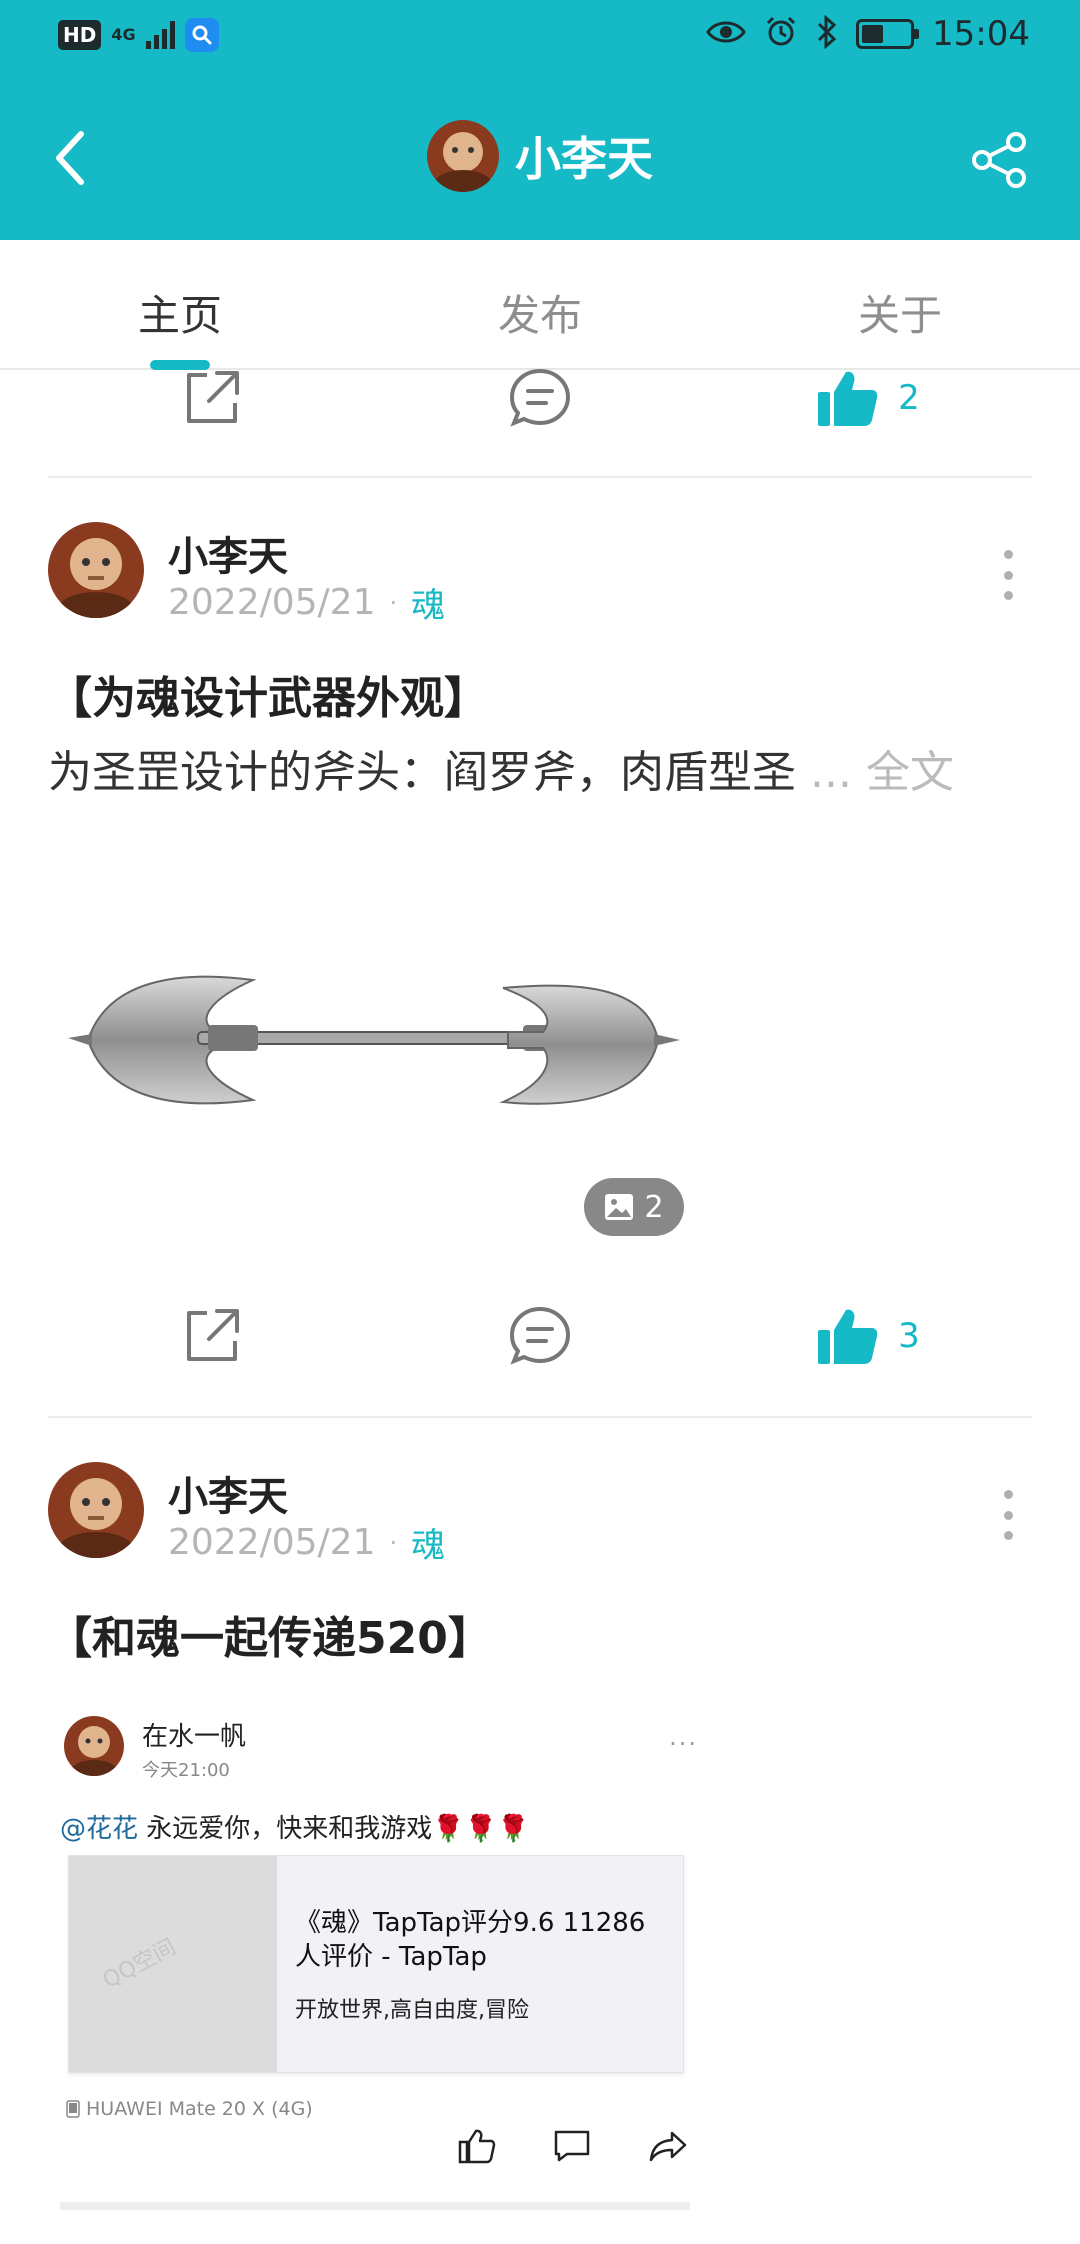  I want to click on forward-icon, so click(668, 2146).